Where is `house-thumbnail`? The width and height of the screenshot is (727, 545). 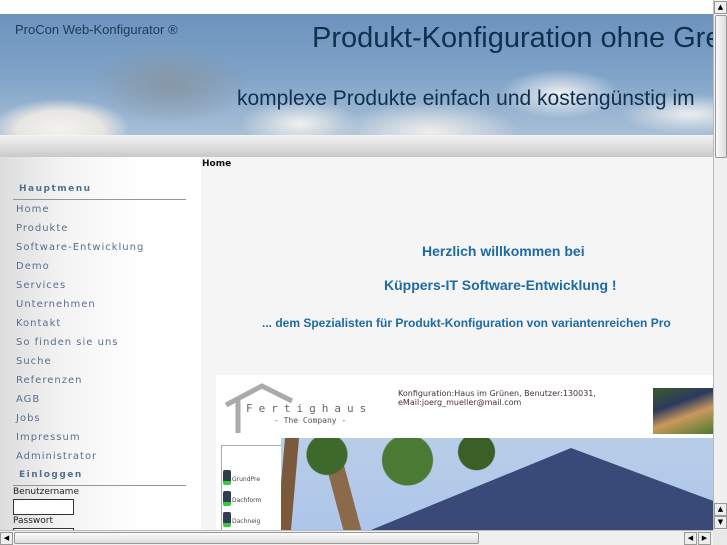
house-thumbnail is located at coordinates (683, 411).